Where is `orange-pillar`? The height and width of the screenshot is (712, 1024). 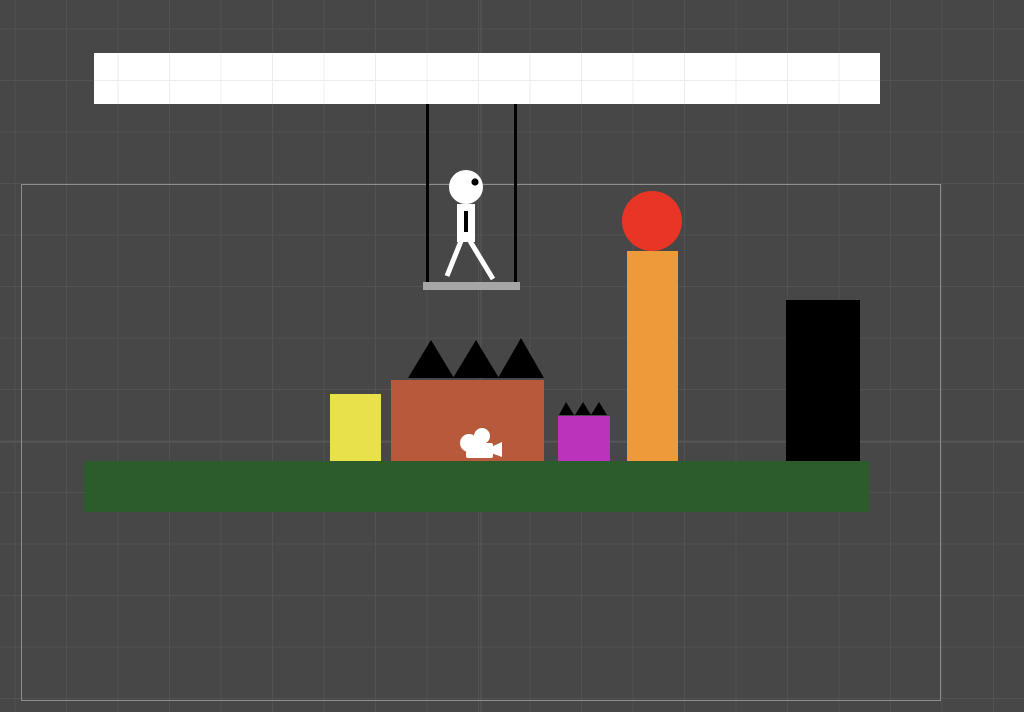
orange-pillar is located at coordinates (652, 356).